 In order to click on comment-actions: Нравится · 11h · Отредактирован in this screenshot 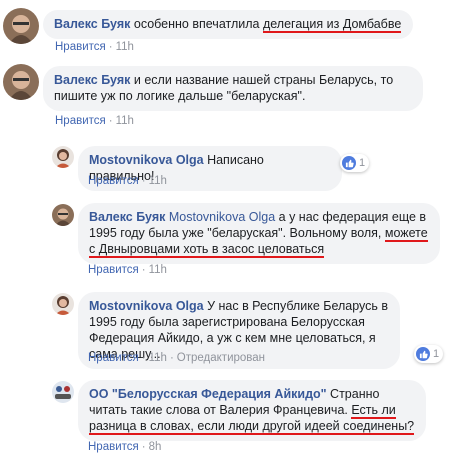, I will do `click(176, 358)`.